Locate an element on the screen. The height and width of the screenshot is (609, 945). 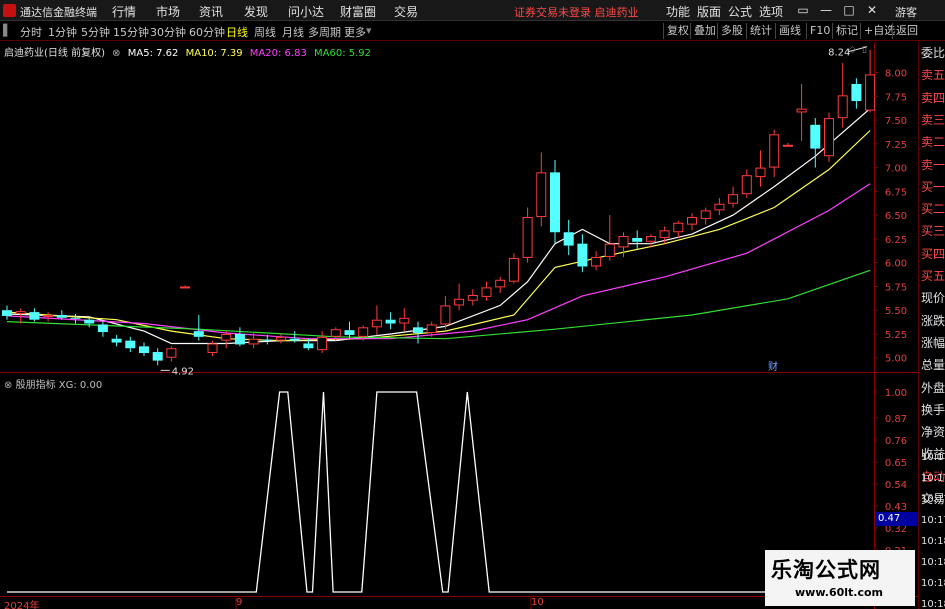
panel-time: 10:18 is located at coordinates (933, 604).